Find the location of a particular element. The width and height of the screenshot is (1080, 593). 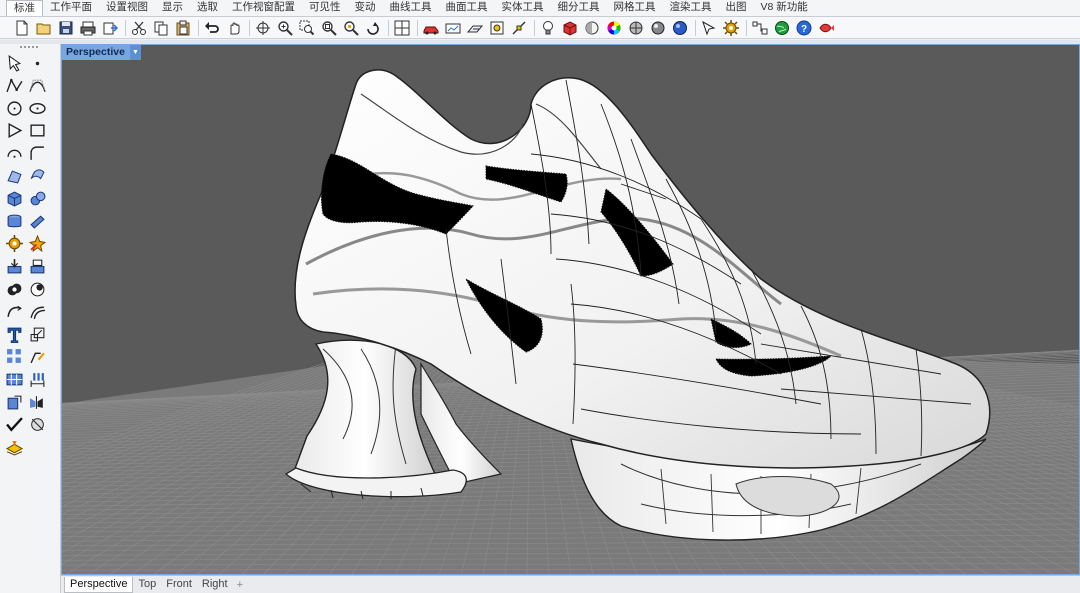

join-curve-icon is located at coordinates (14, 312).